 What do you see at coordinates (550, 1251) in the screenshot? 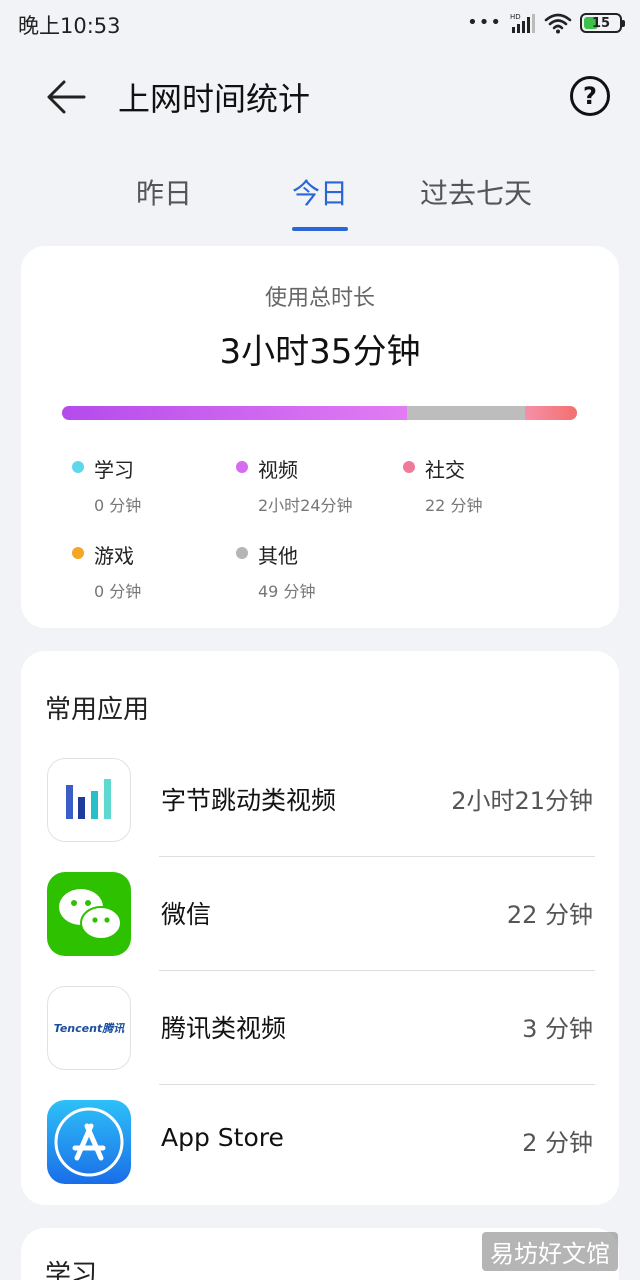
I see `watermark: 易坊好文馆` at bounding box center [550, 1251].